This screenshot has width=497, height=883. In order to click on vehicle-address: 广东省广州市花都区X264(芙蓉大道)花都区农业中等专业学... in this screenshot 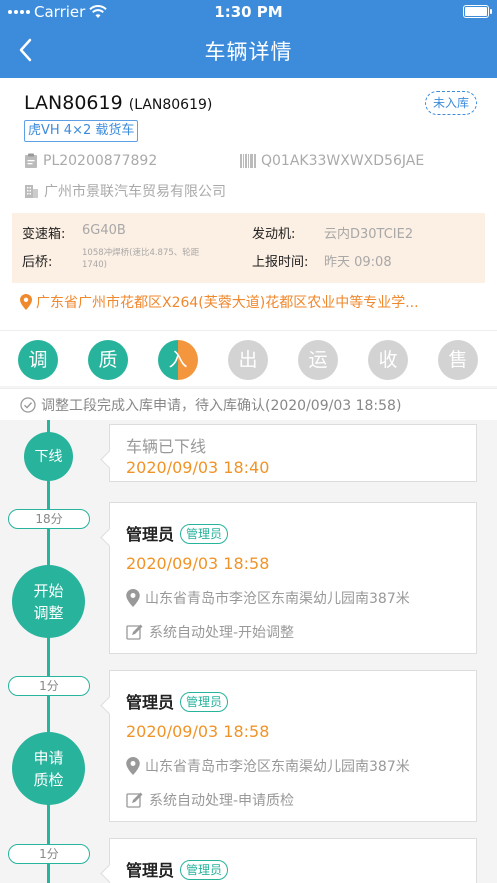, I will do `click(227, 303)`.